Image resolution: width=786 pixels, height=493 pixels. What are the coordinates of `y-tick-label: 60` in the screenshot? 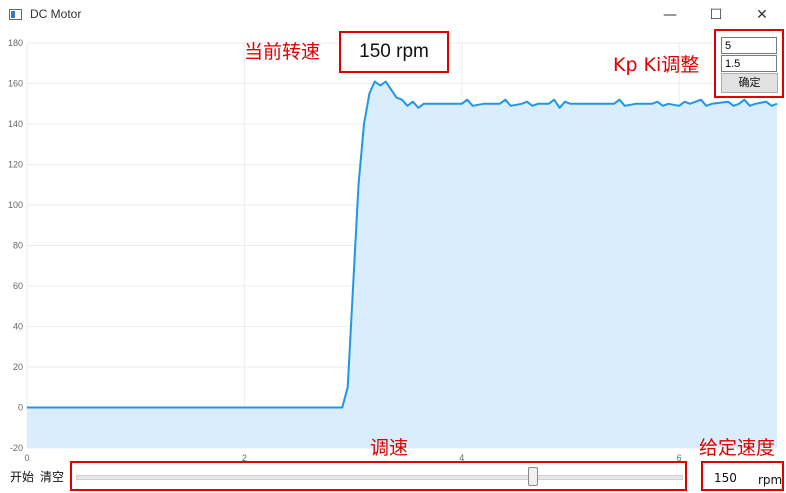 It's located at (18, 286).